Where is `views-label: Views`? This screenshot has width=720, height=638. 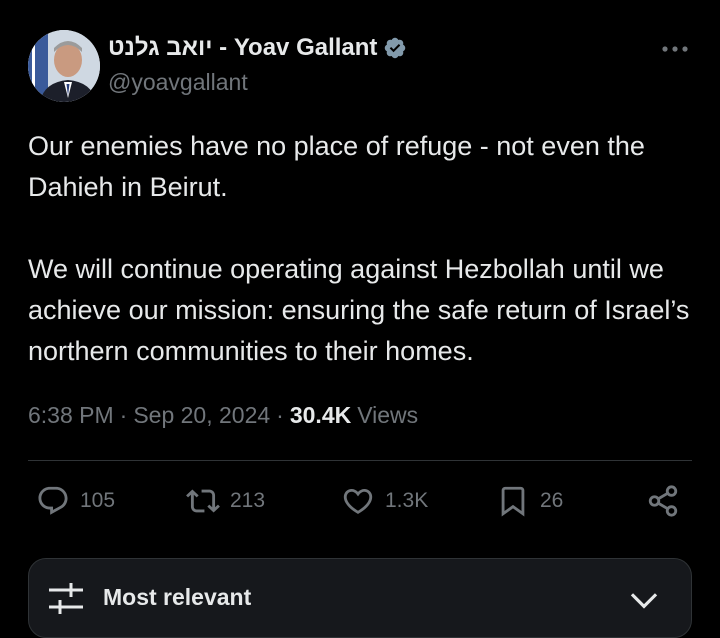
views-label: Views is located at coordinates (388, 415).